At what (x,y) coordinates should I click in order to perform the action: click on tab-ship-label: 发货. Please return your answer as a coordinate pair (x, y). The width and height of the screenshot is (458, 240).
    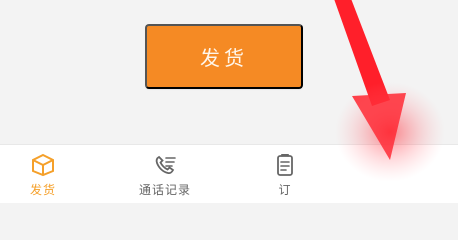
    Looking at the image, I should click on (42, 190).